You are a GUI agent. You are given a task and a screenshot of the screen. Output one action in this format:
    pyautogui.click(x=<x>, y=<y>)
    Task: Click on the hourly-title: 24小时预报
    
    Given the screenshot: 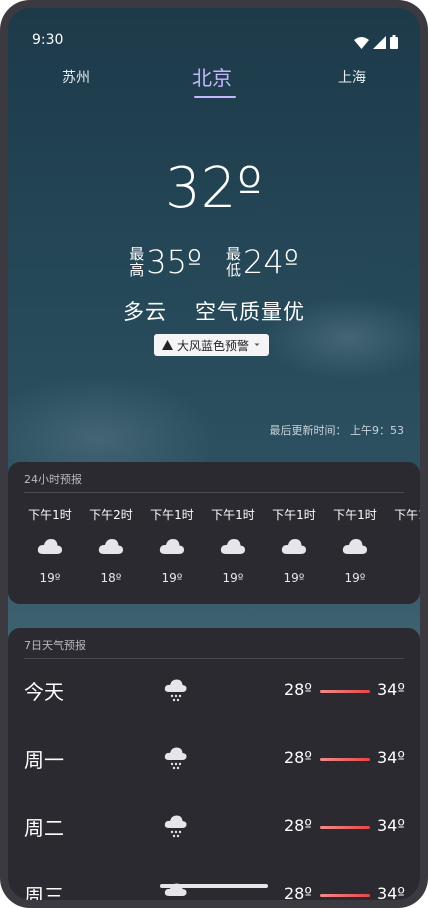 What is the action you would take?
    pyautogui.click(x=53, y=479)
    